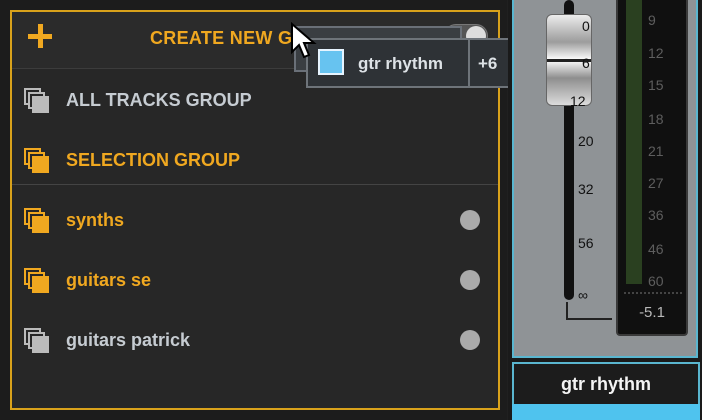 The image size is (702, 420). I want to click on mouse-cursor-icon, so click(304, 40).